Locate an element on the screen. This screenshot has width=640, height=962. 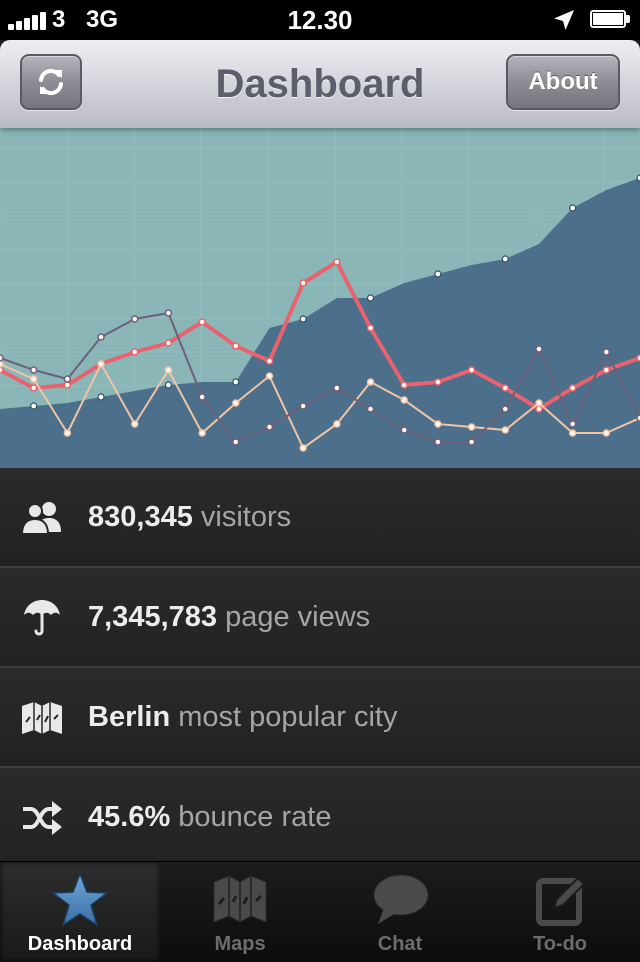
tab-chat: Chat is located at coordinates (400, 912).